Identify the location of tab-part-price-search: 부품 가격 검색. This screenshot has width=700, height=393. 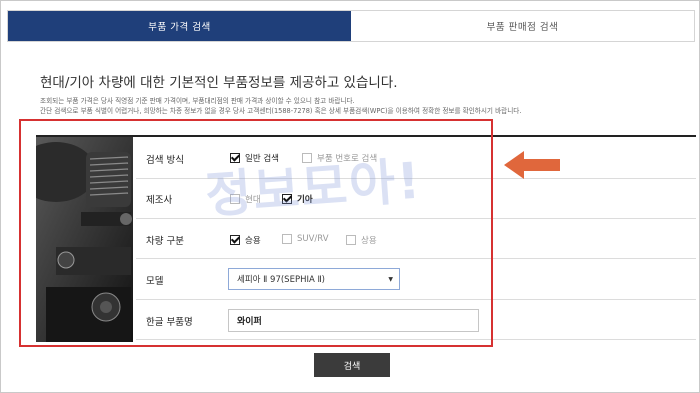
(179, 26).